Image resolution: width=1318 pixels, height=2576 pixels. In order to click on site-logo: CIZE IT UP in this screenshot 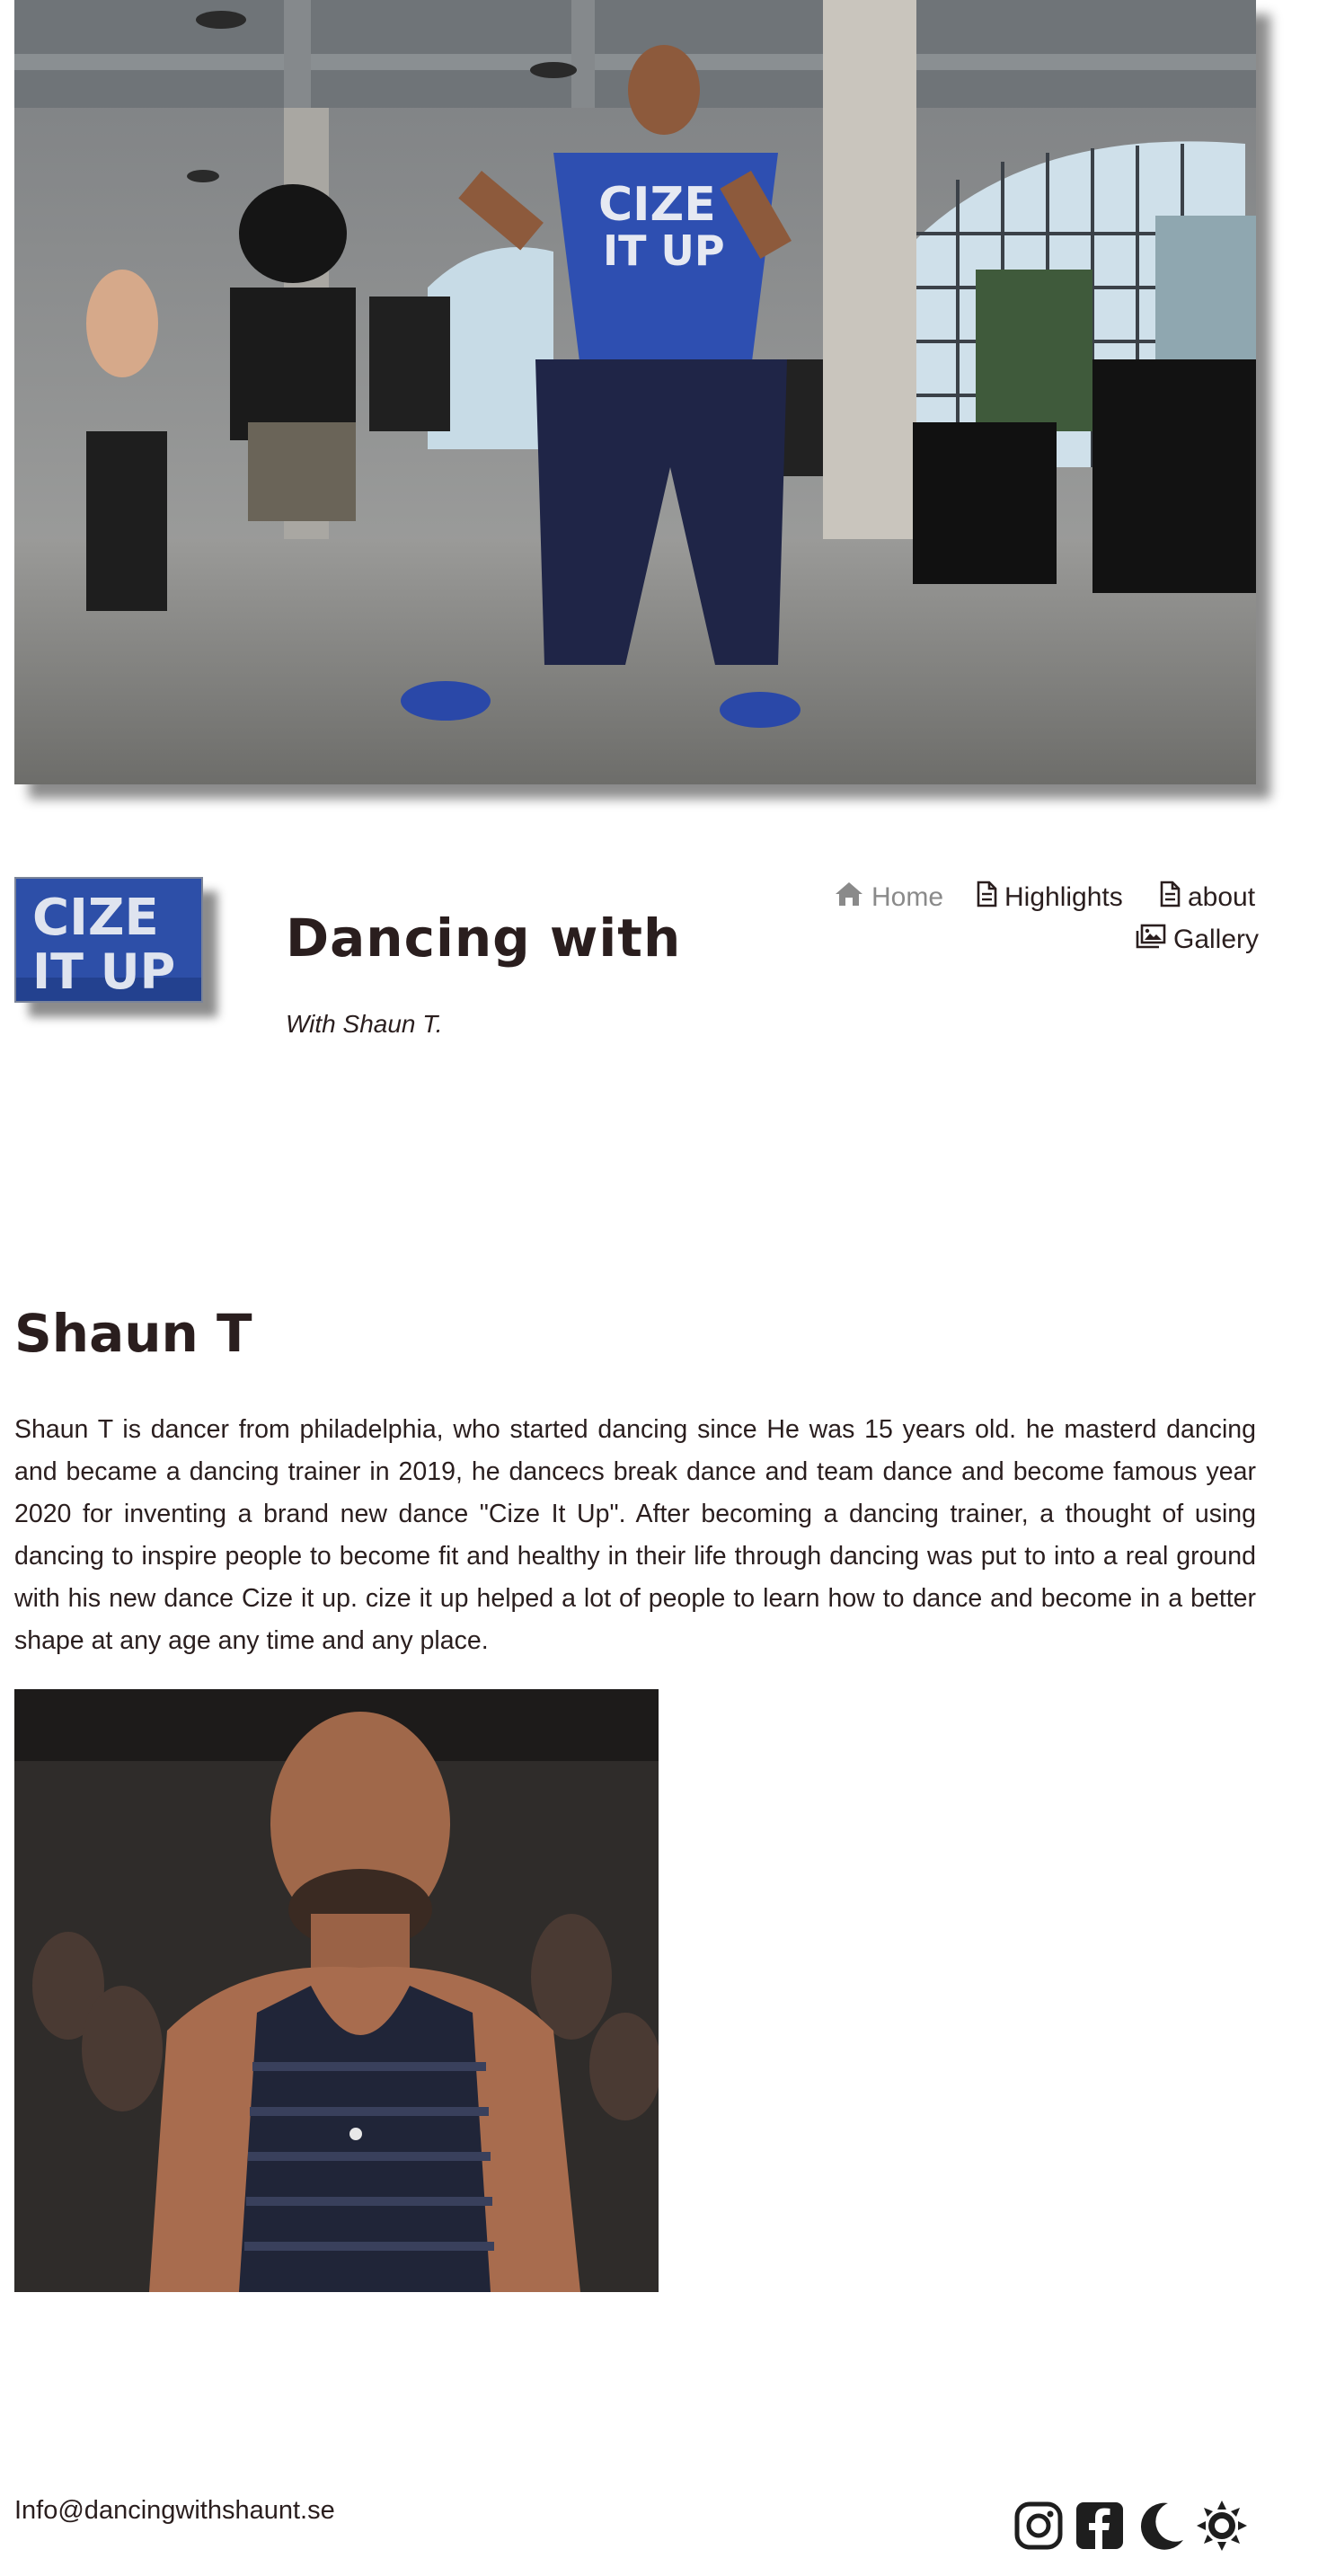, I will do `click(108, 940)`.